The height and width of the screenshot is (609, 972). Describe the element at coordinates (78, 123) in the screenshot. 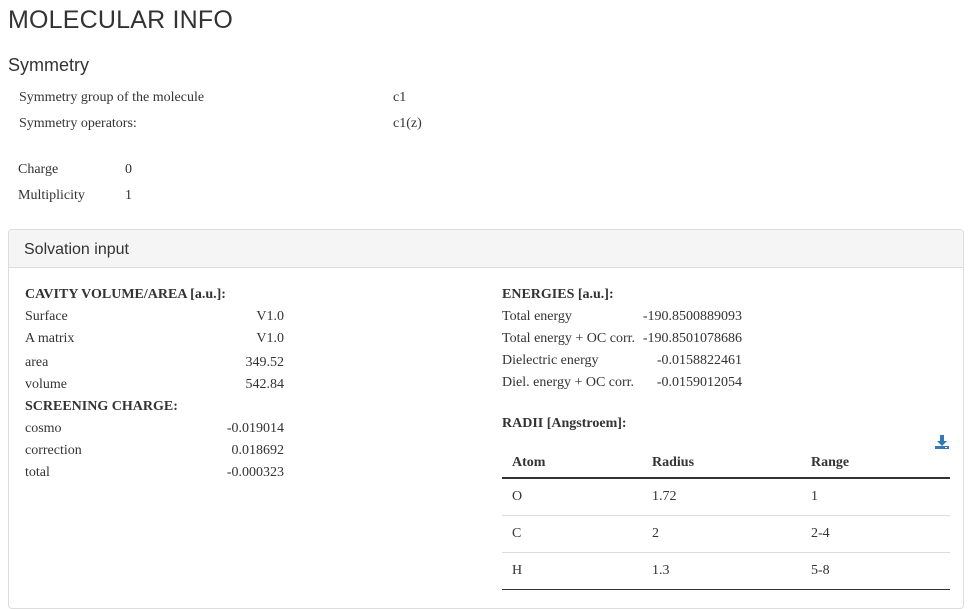

I see `symmetry-operators-label: Symmetry operators:` at that location.